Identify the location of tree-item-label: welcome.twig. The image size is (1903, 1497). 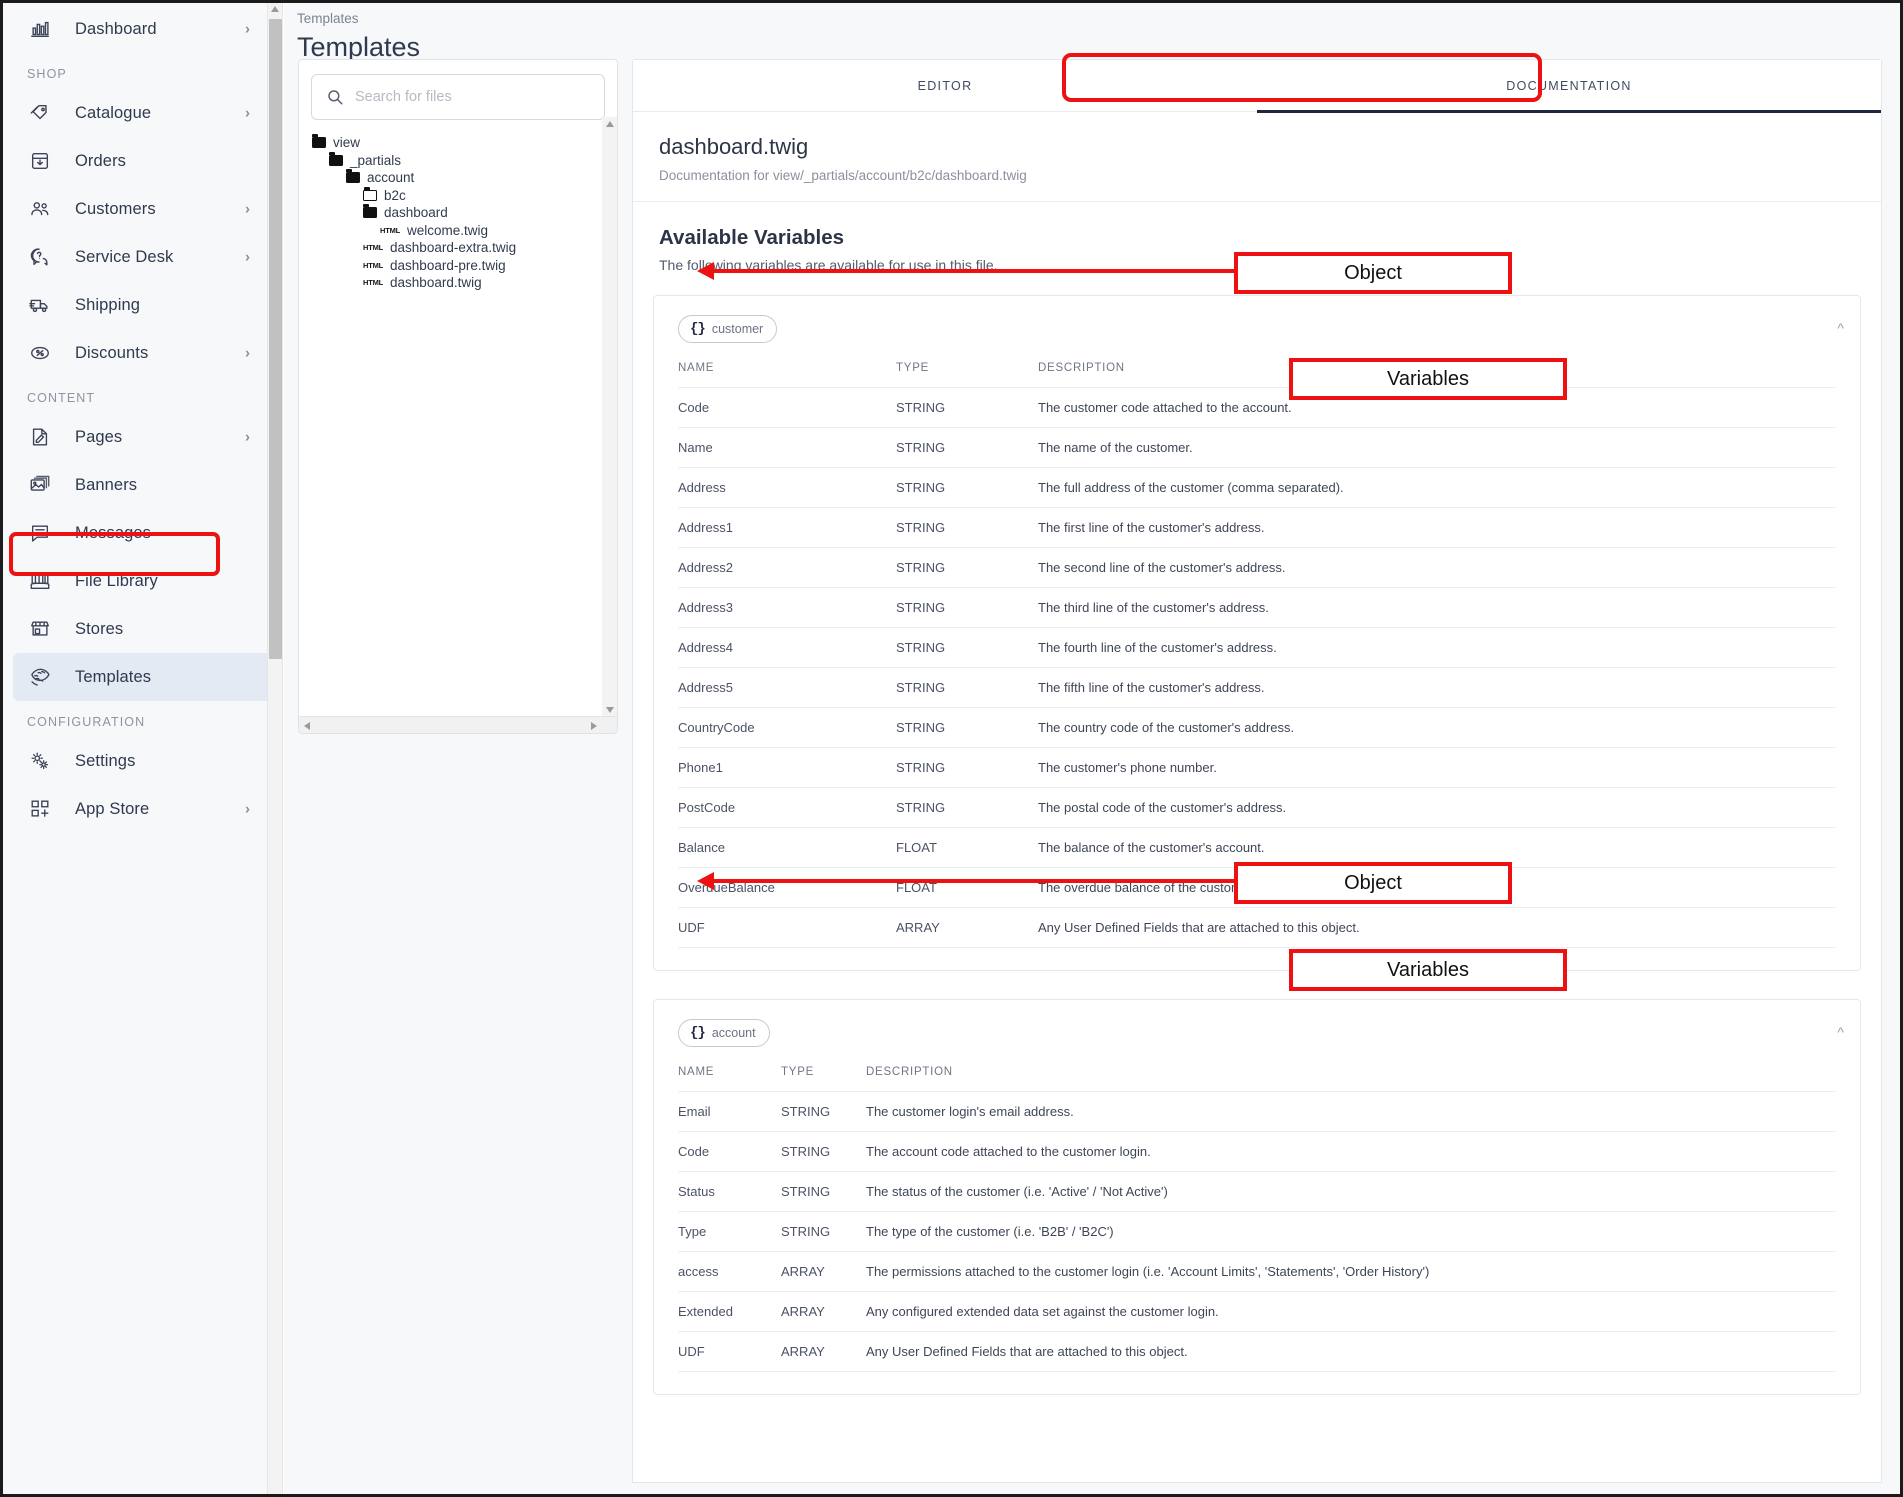
(448, 230).